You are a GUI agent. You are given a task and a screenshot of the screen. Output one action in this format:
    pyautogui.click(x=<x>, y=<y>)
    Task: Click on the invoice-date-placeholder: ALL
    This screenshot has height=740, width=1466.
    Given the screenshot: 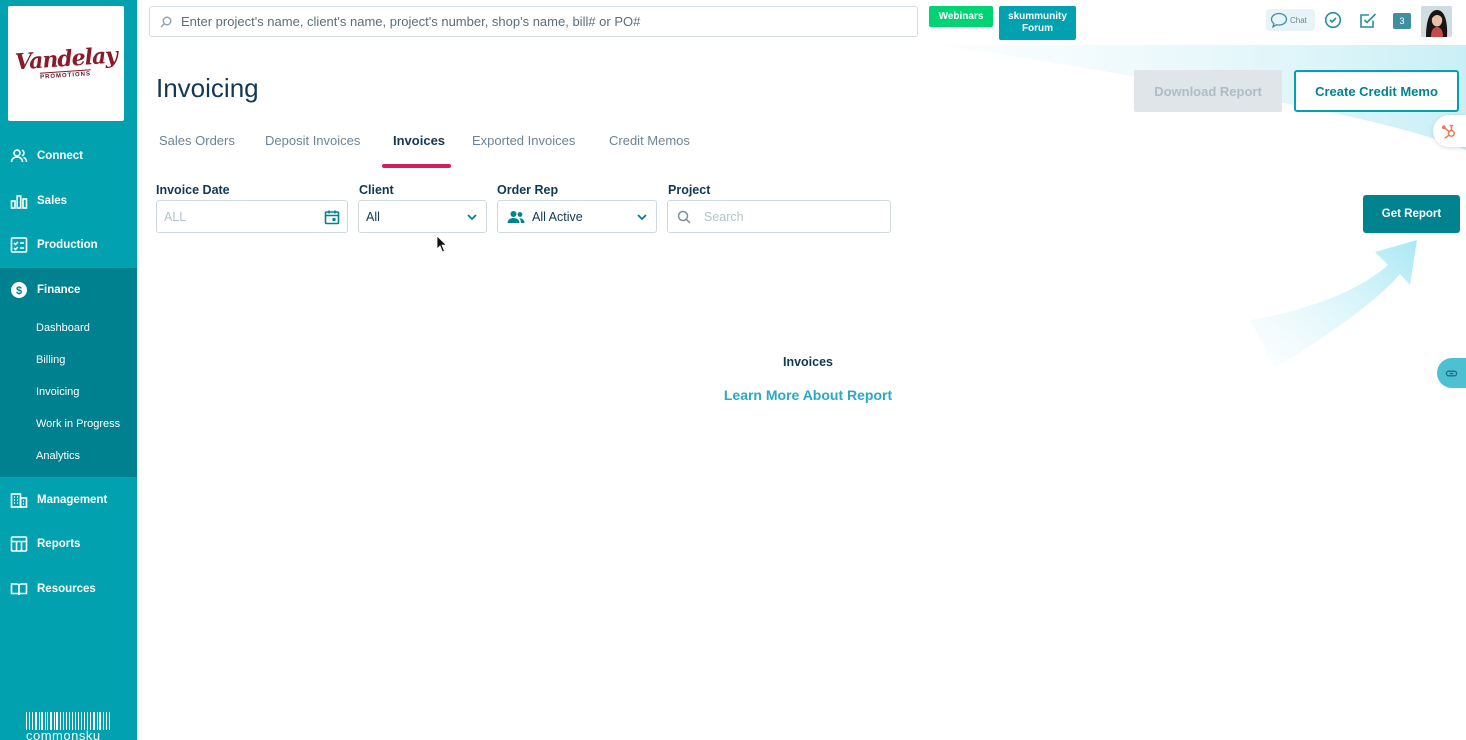 What is the action you would take?
    pyautogui.click(x=175, y=216)
    